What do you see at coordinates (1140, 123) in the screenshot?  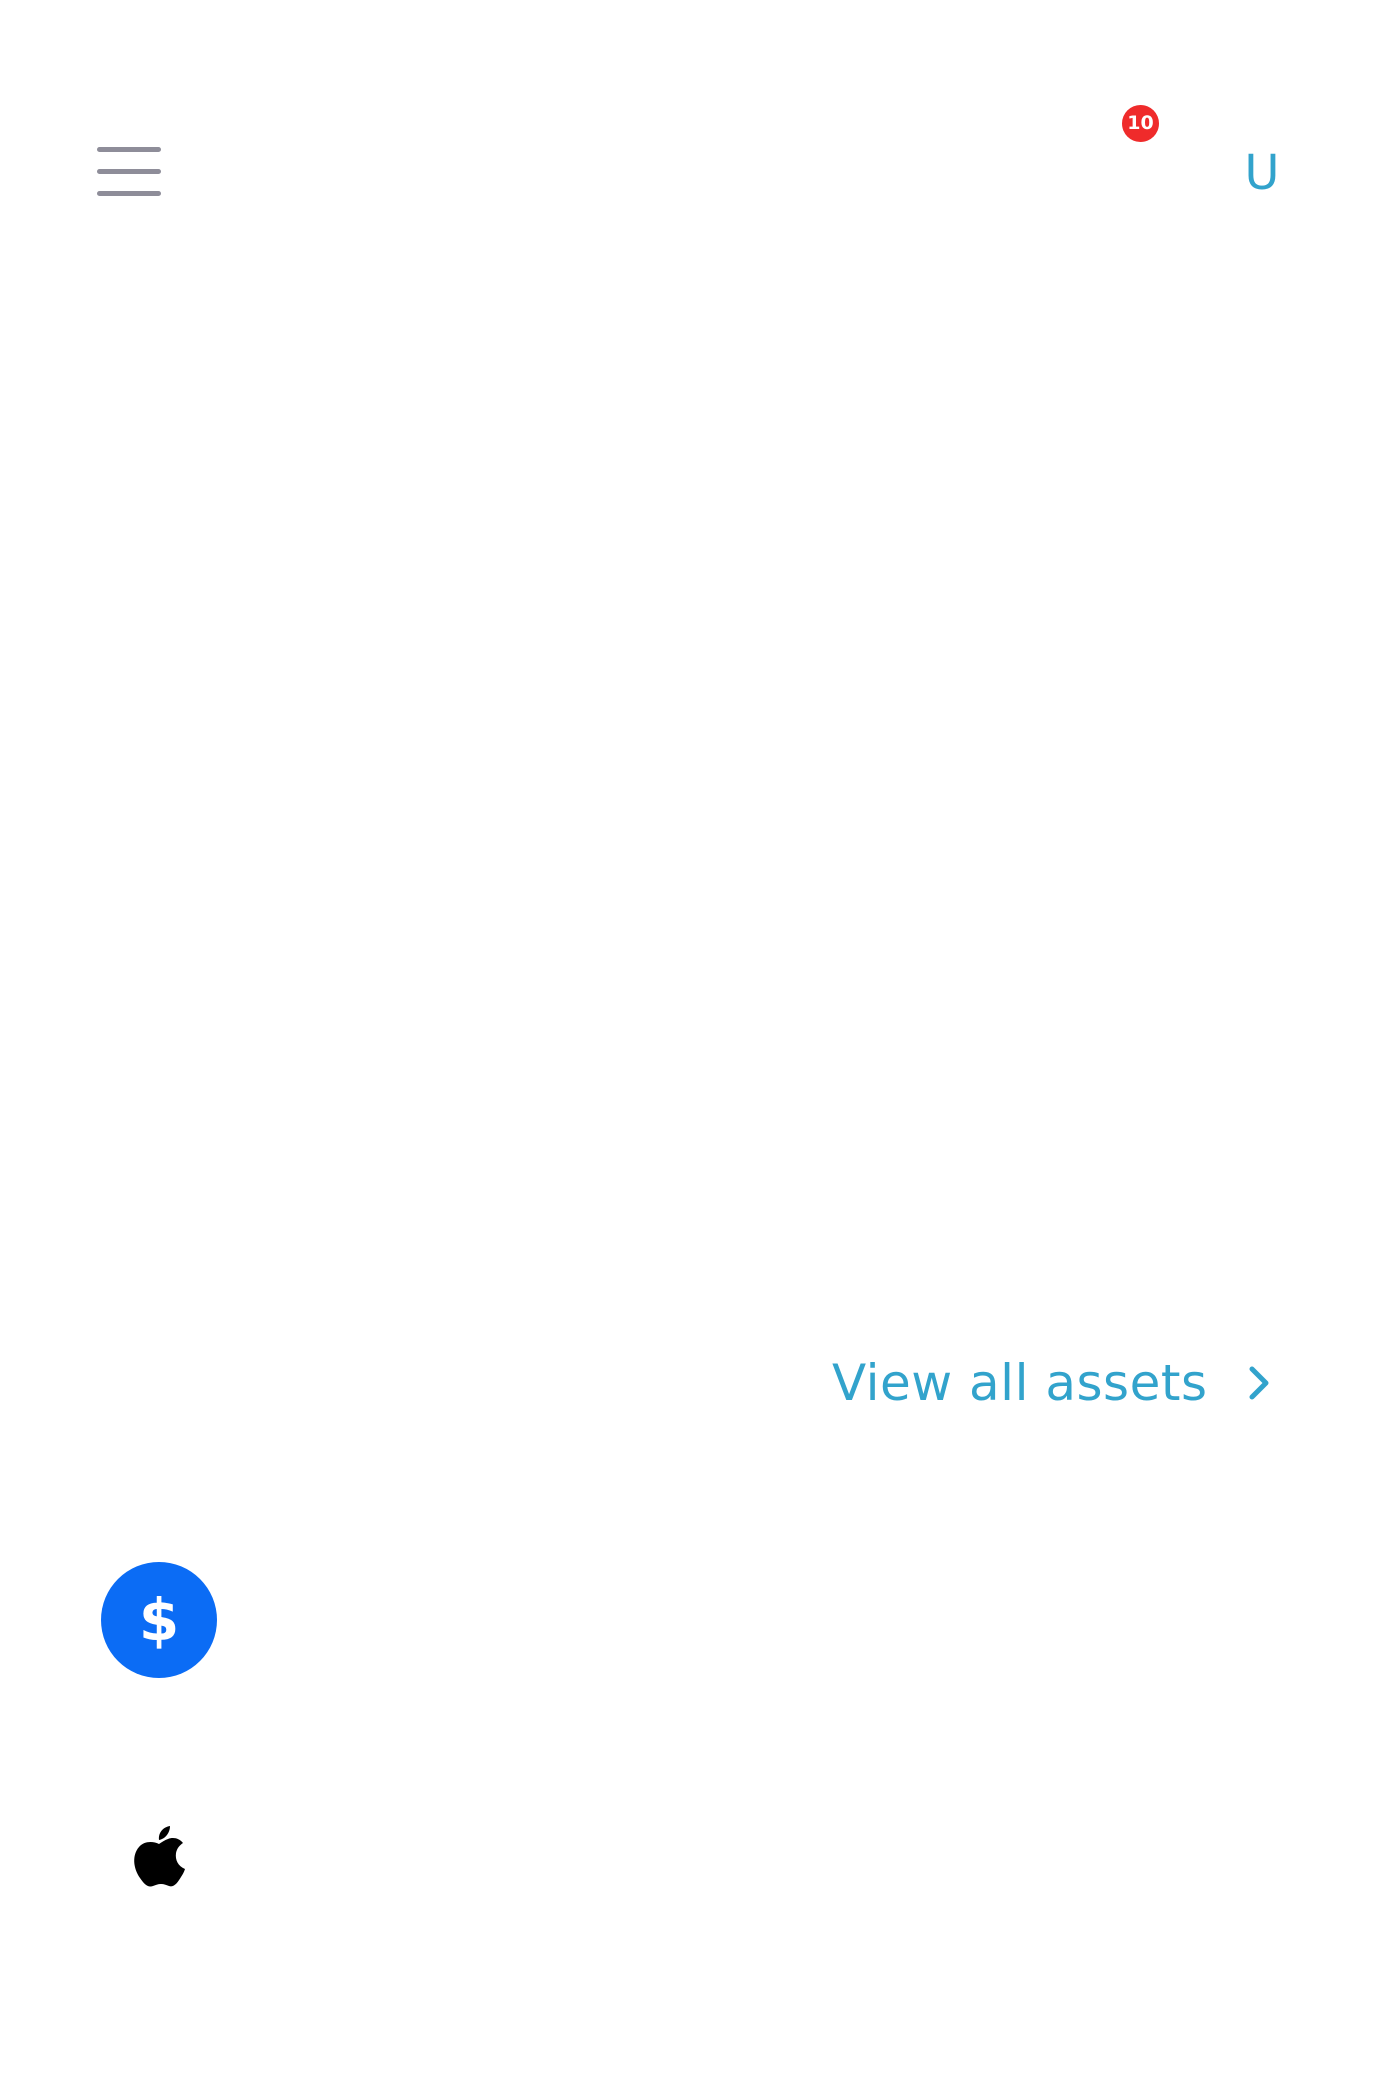 I see `notification-badge: 10` at bounding box center [1140, 123].